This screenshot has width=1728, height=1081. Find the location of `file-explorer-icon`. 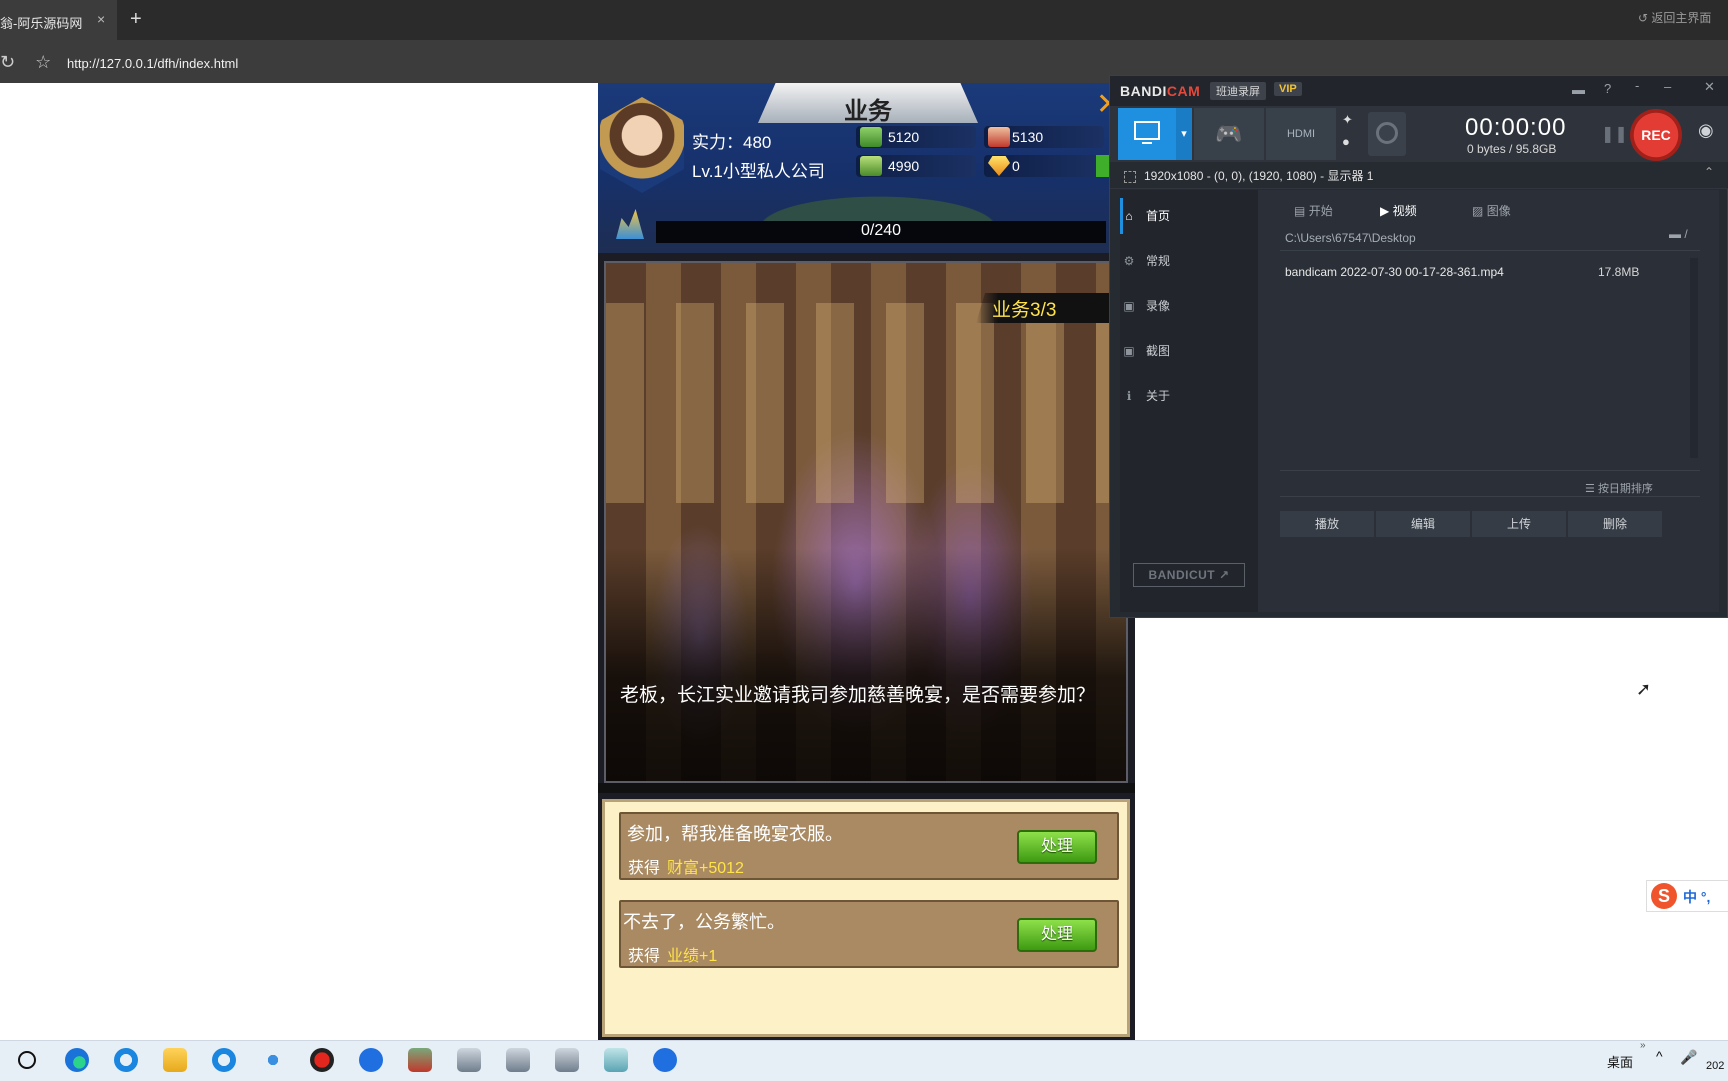

file-explorer-icon is located at coordinates (175, 1060).